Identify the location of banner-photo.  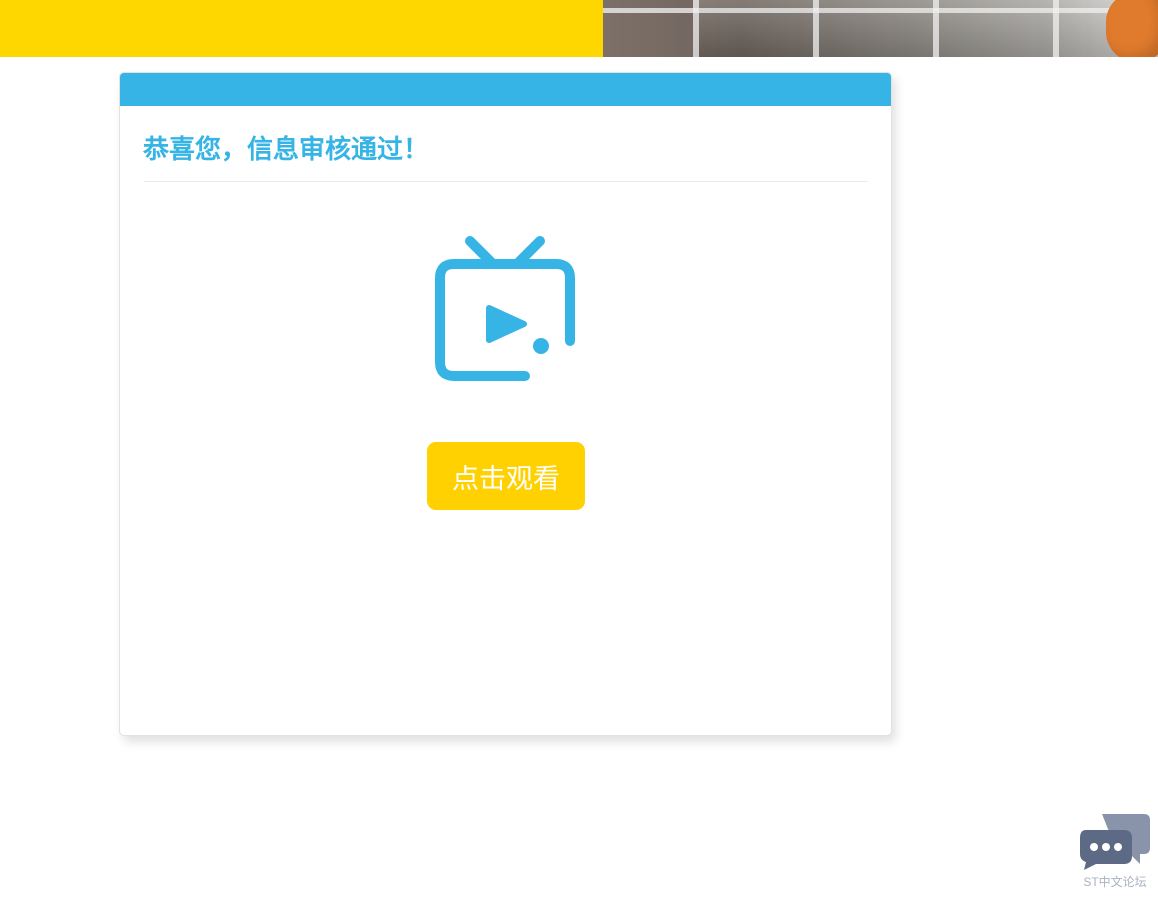
(880, 28).